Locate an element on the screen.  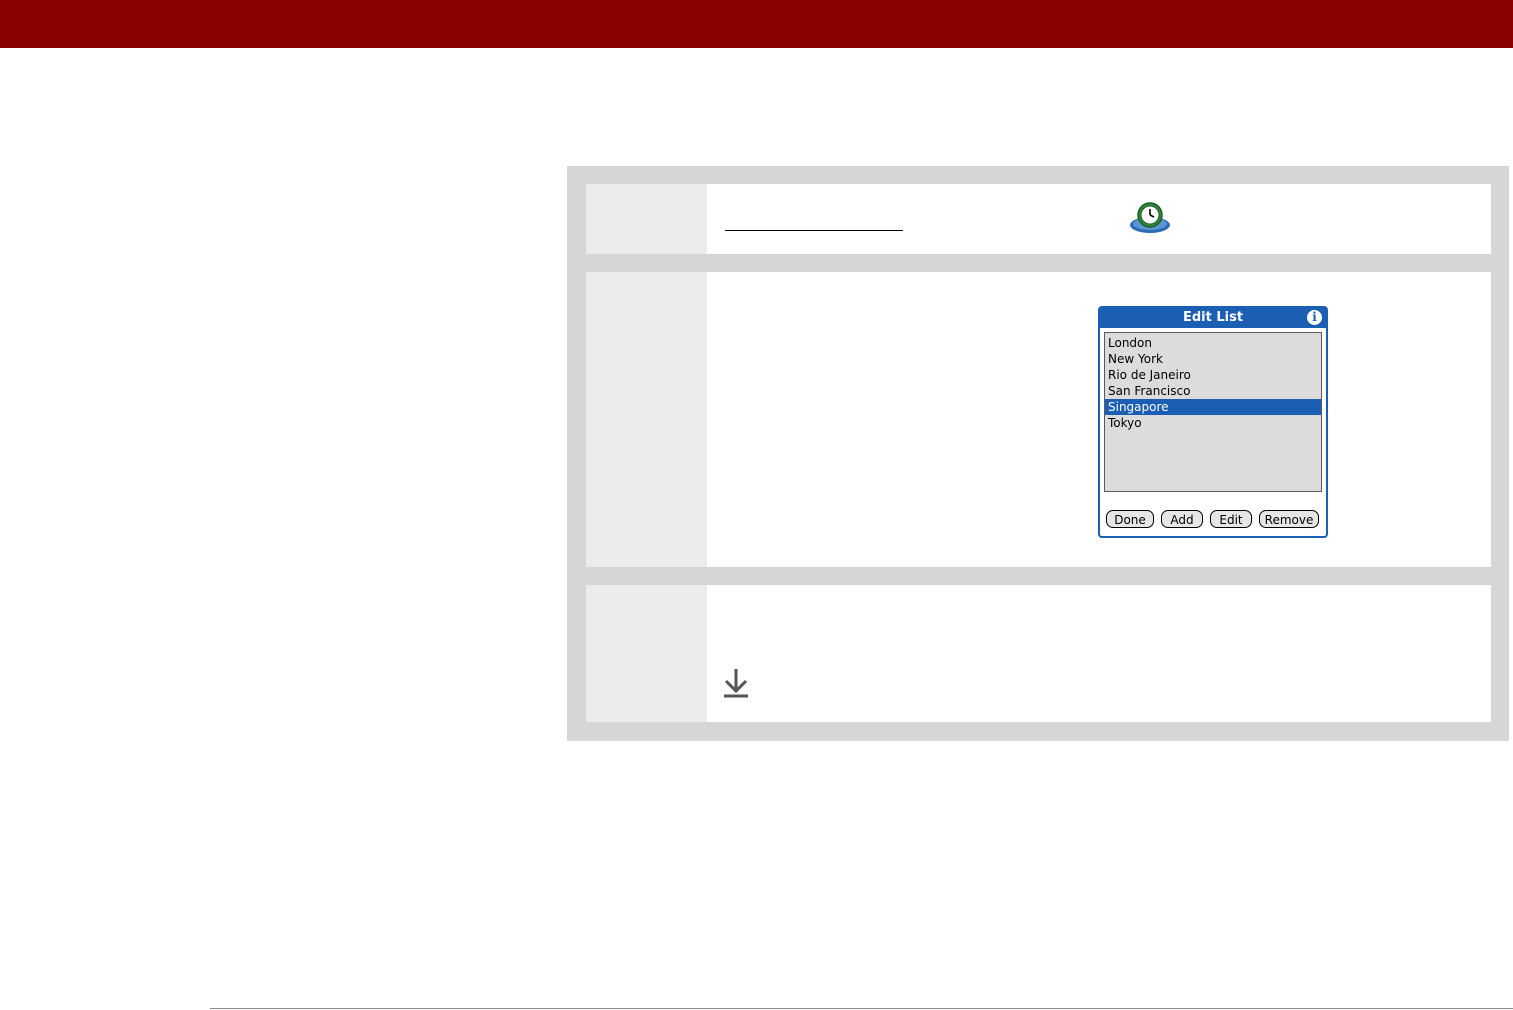
dialog-title-bar: Edit List i is located at coordinates (1213, 318).